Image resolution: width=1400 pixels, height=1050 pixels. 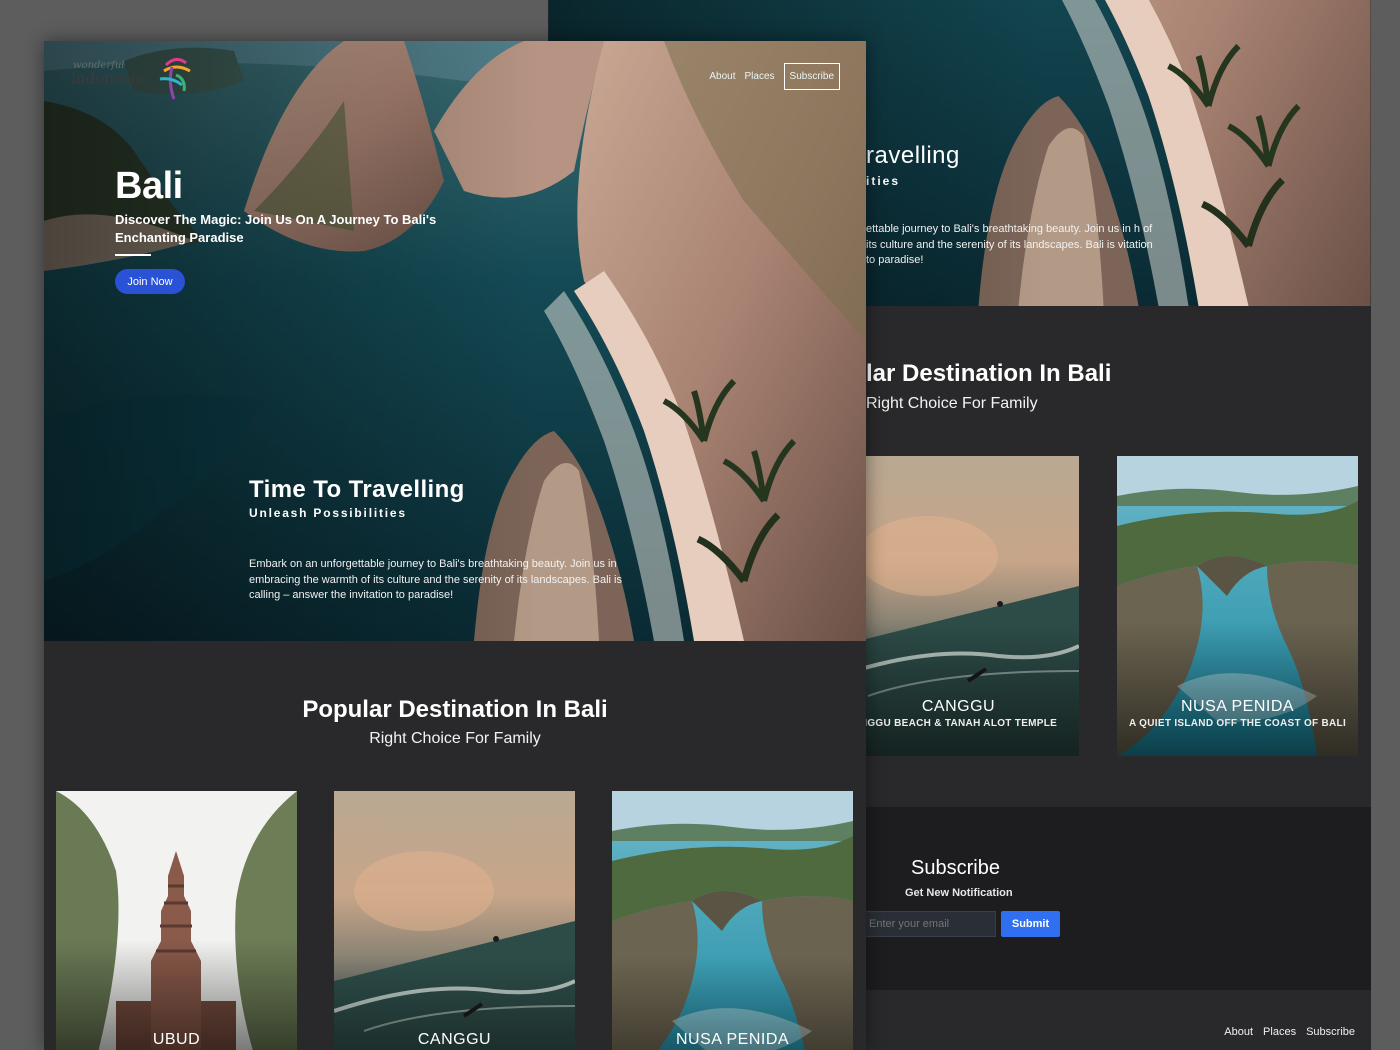 I want to click on back-intro-title: ravelling, so click(x=913, y=155).